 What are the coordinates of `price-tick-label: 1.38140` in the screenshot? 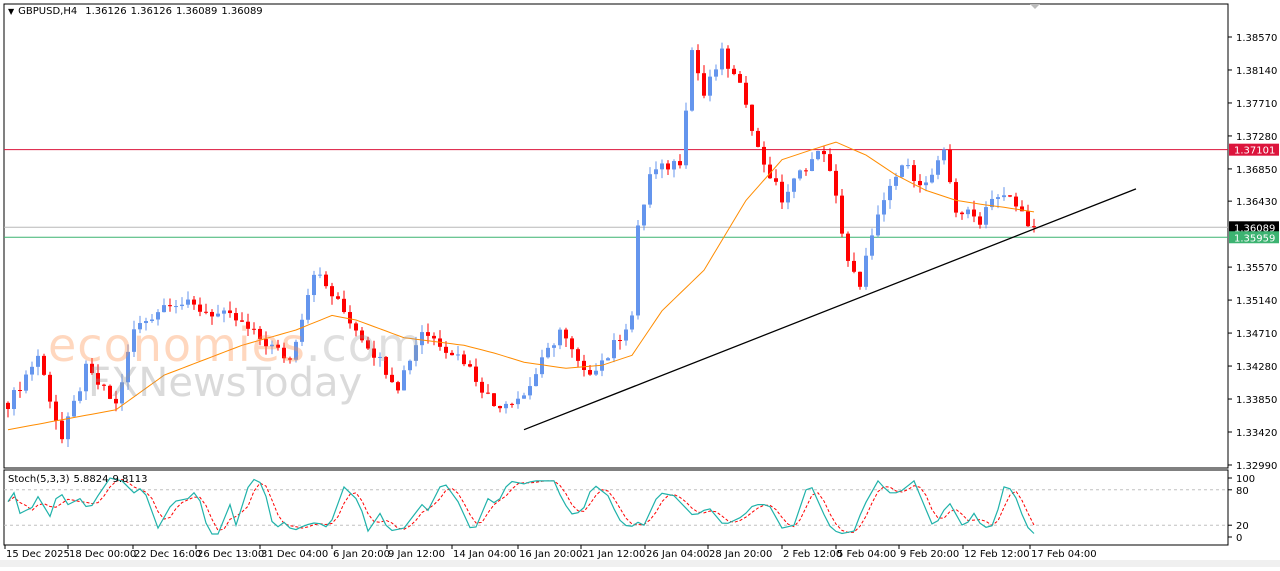 It's located at (1256, 71).